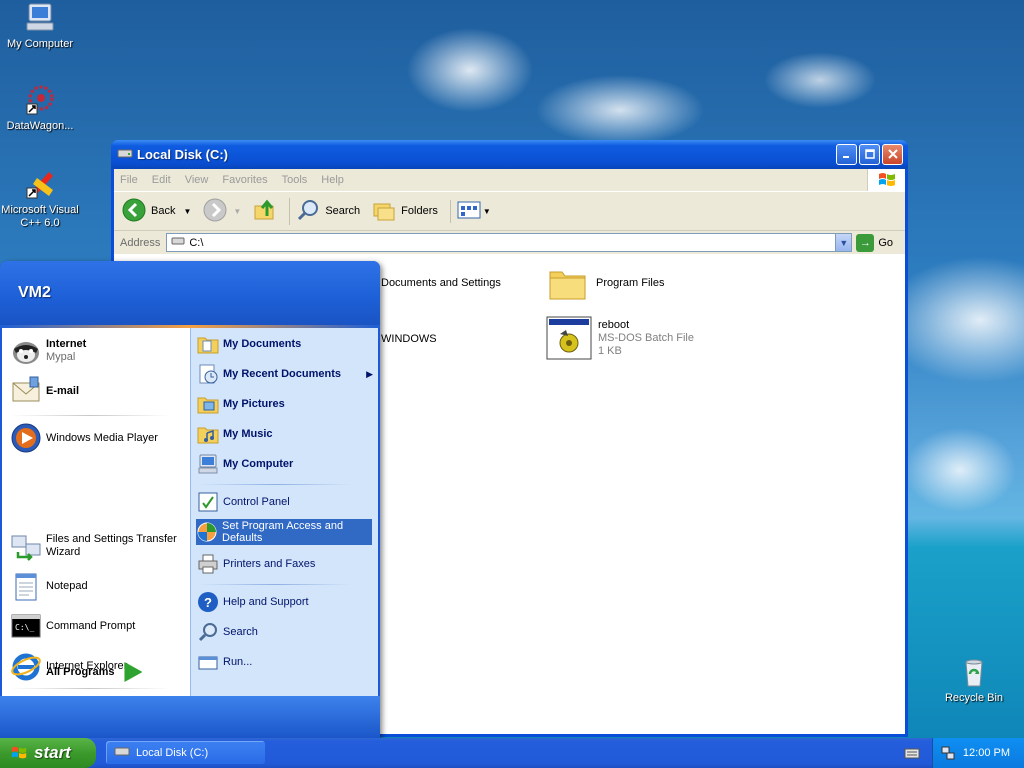 This screenshot has height=768, width=1024. Describe the element at coordinates (254, 404) in the screenshot. I see `places-label: My Pictures` at that location.